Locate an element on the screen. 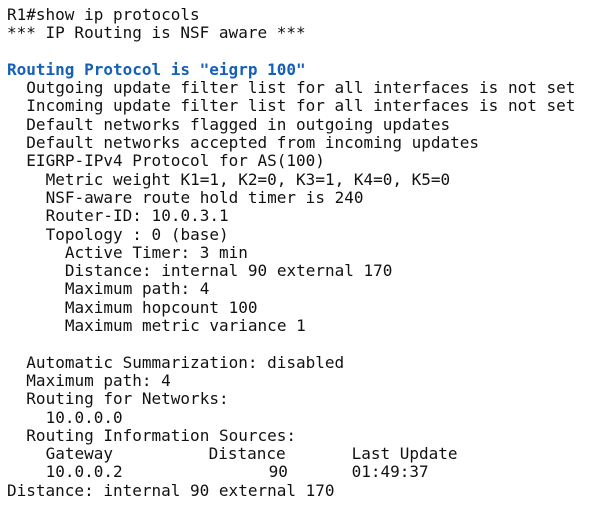 The width and height of the screenshot is (616, 507). topology-max-path-line: Maximum path: 4 is located at coordinates (137, 289).